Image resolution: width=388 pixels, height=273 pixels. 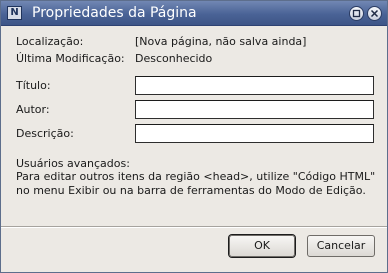 I want to click on location-value: [Nova página, não salva ainda], so click(x=221, y=41).